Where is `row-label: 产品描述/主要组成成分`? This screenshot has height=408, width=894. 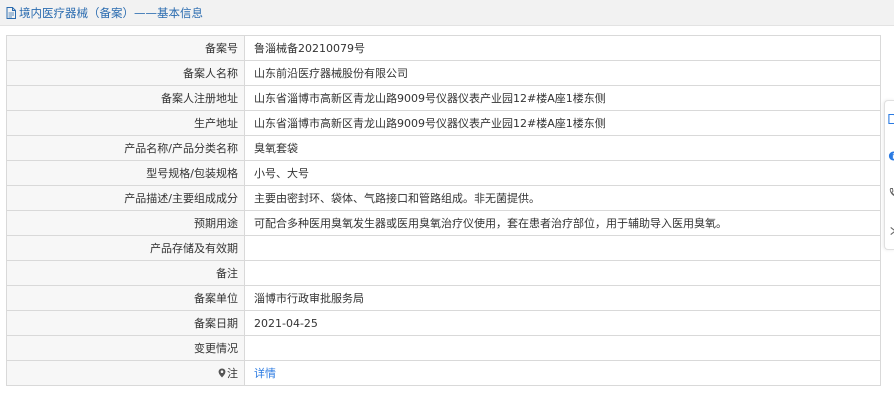
row-label: 产品描述/主要组成成分 is located at coordinates (125, 198).